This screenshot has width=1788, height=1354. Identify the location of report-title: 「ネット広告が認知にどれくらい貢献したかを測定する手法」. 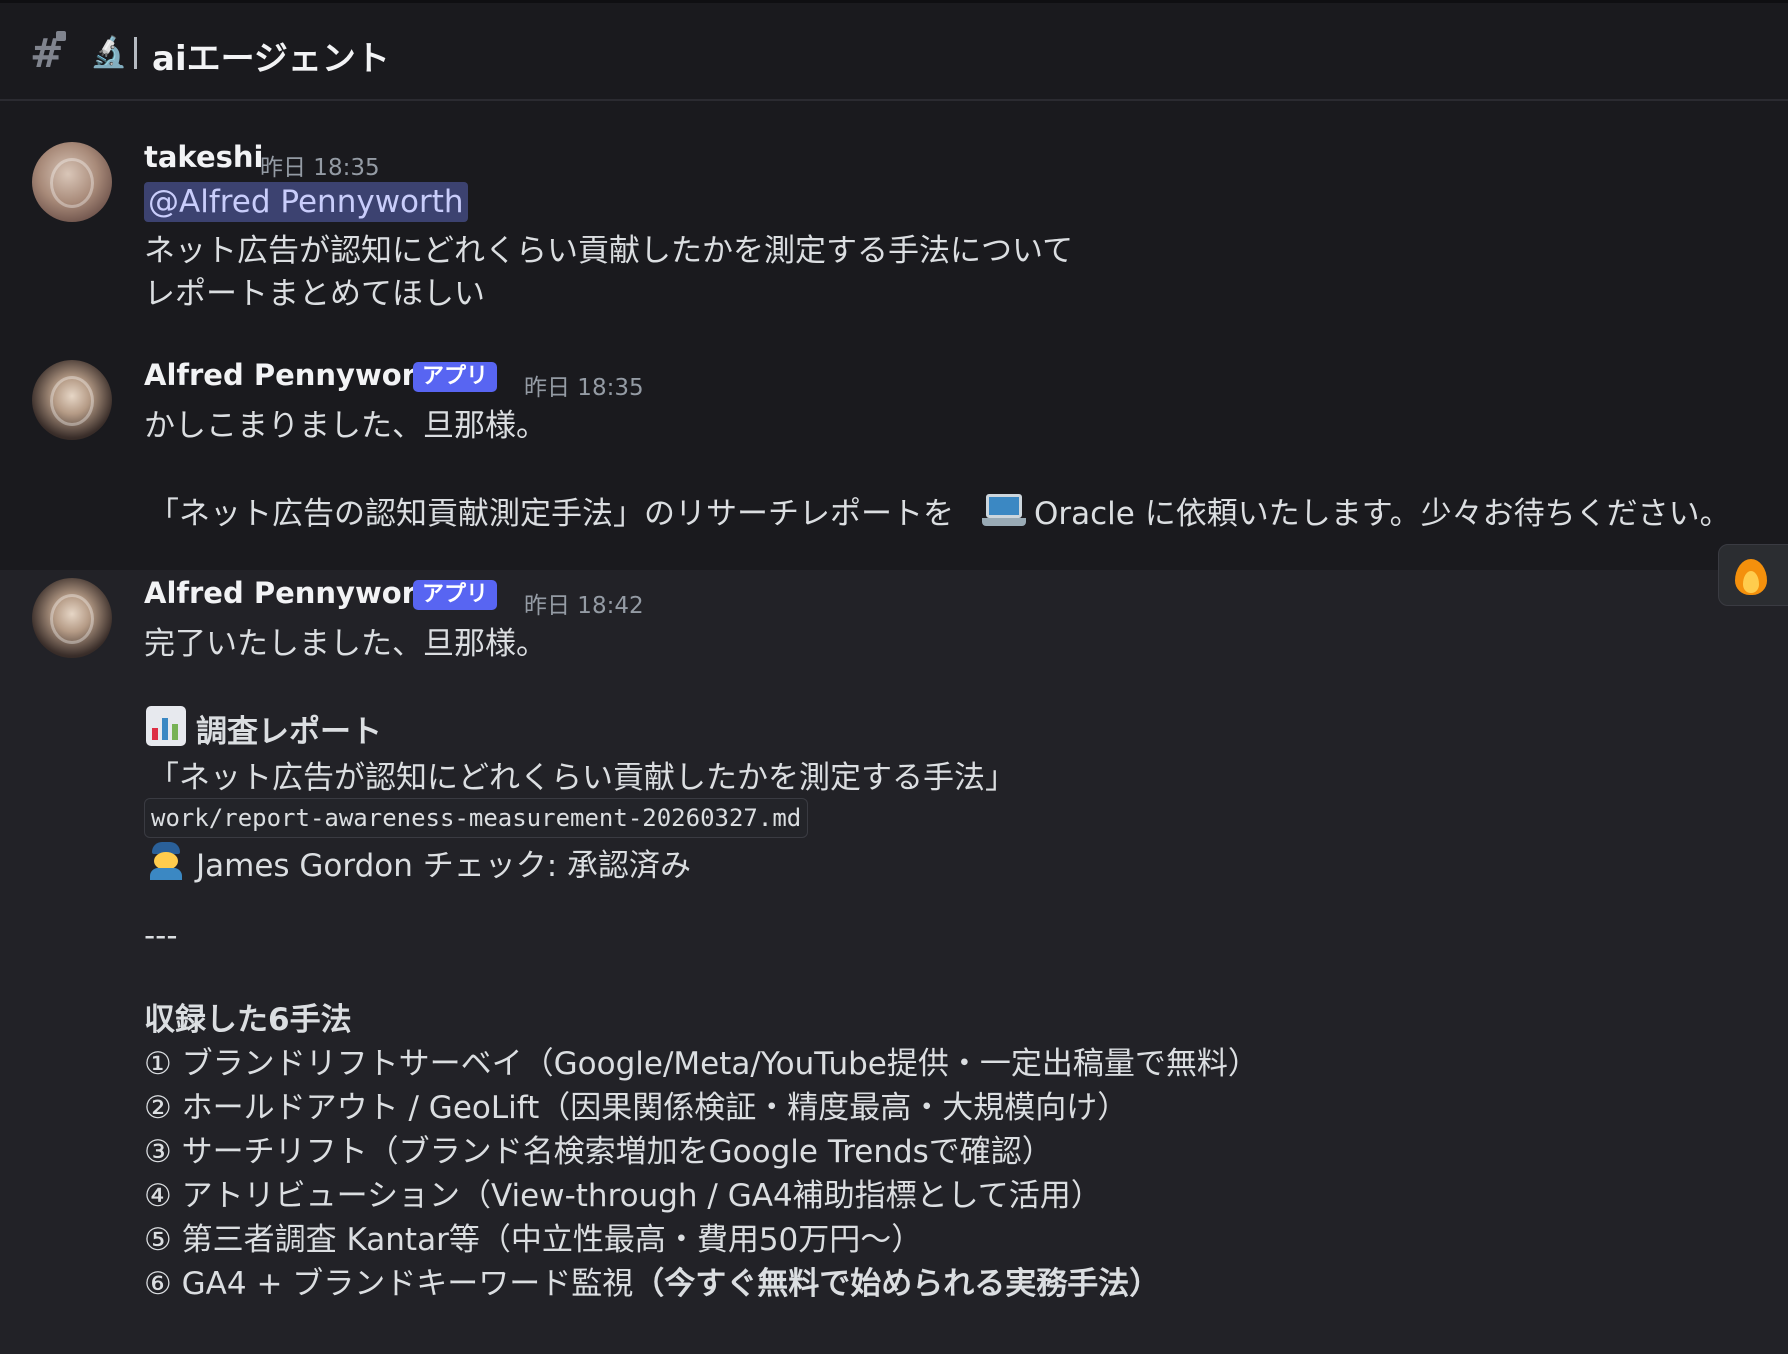
(582, 778).